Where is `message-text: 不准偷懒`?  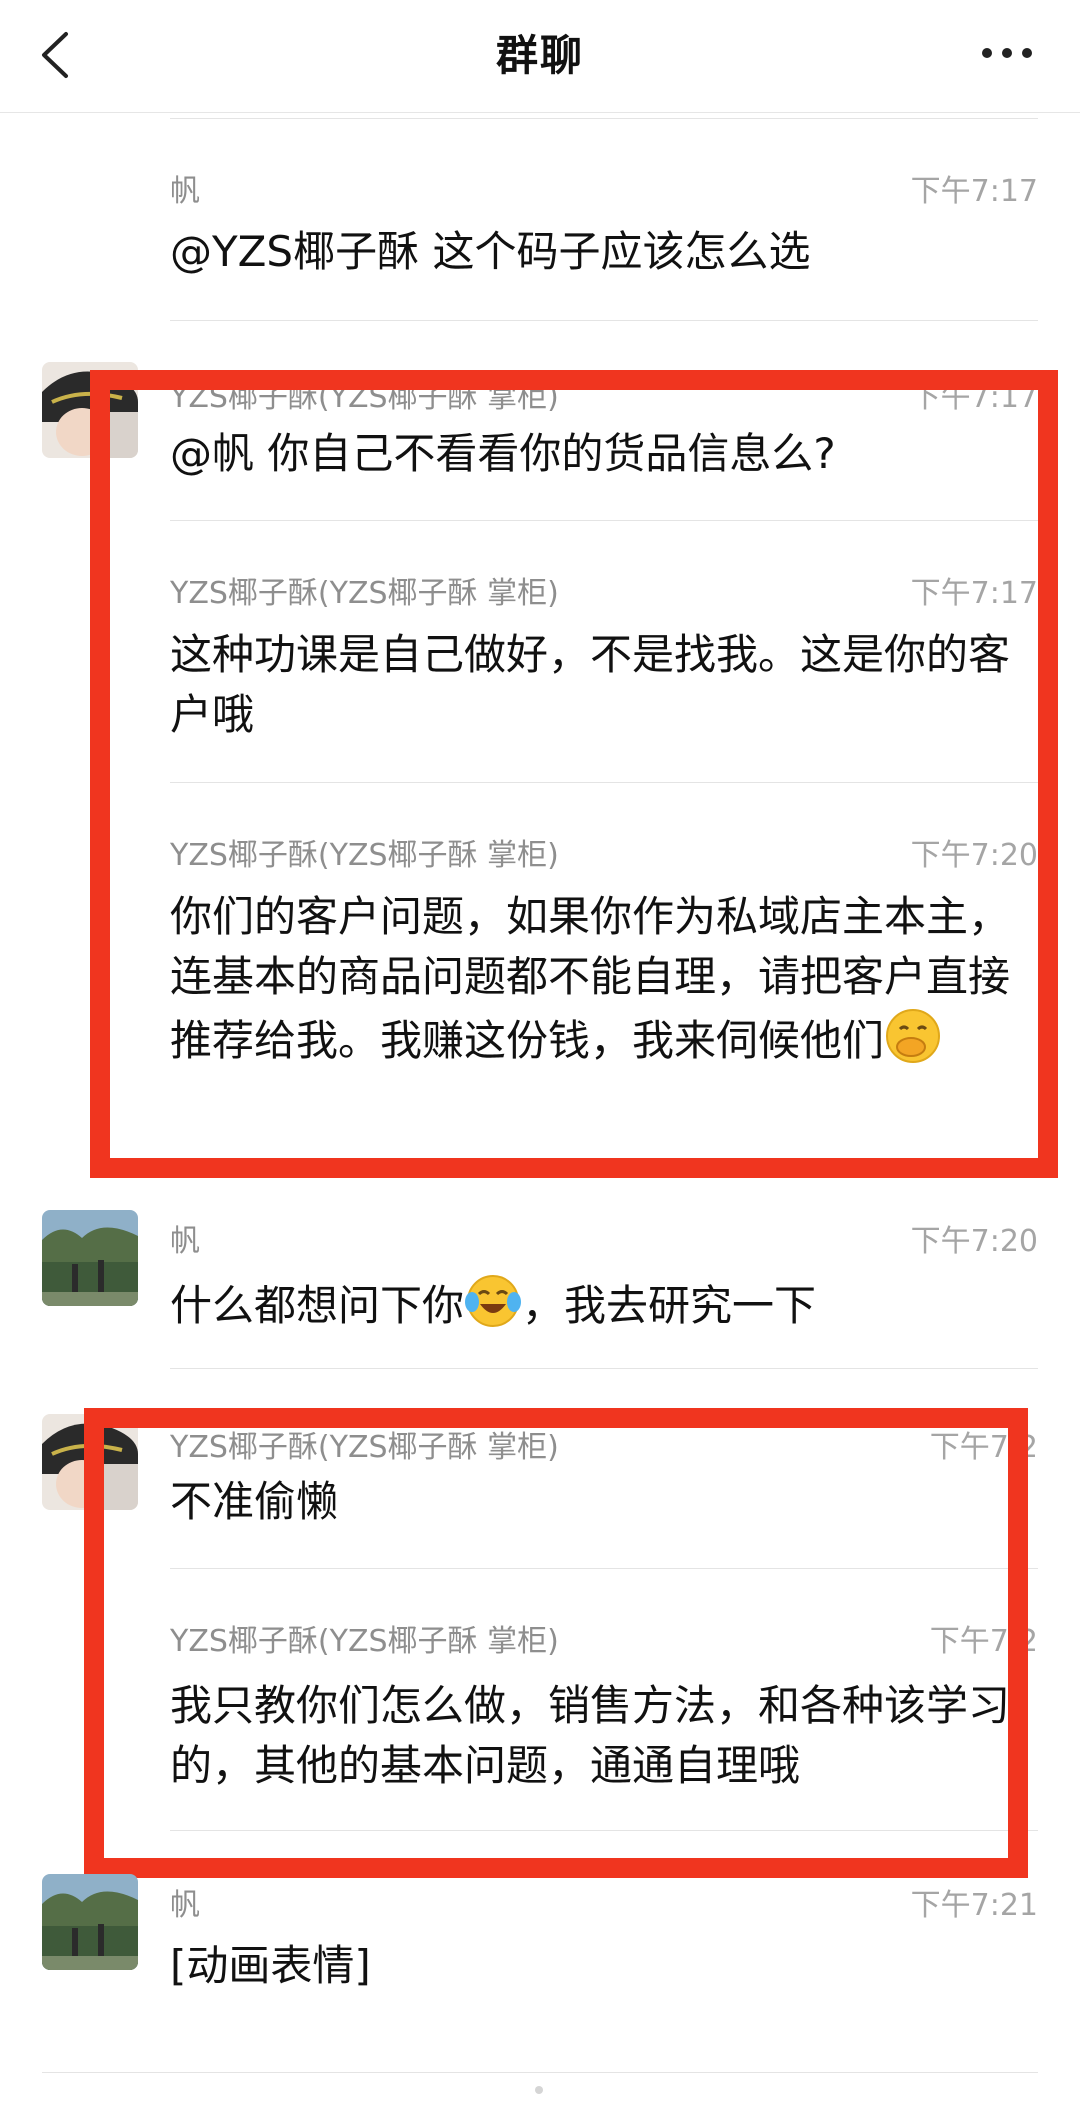 message-text: 不准偷懒 is located at coordinates (605, 1502).